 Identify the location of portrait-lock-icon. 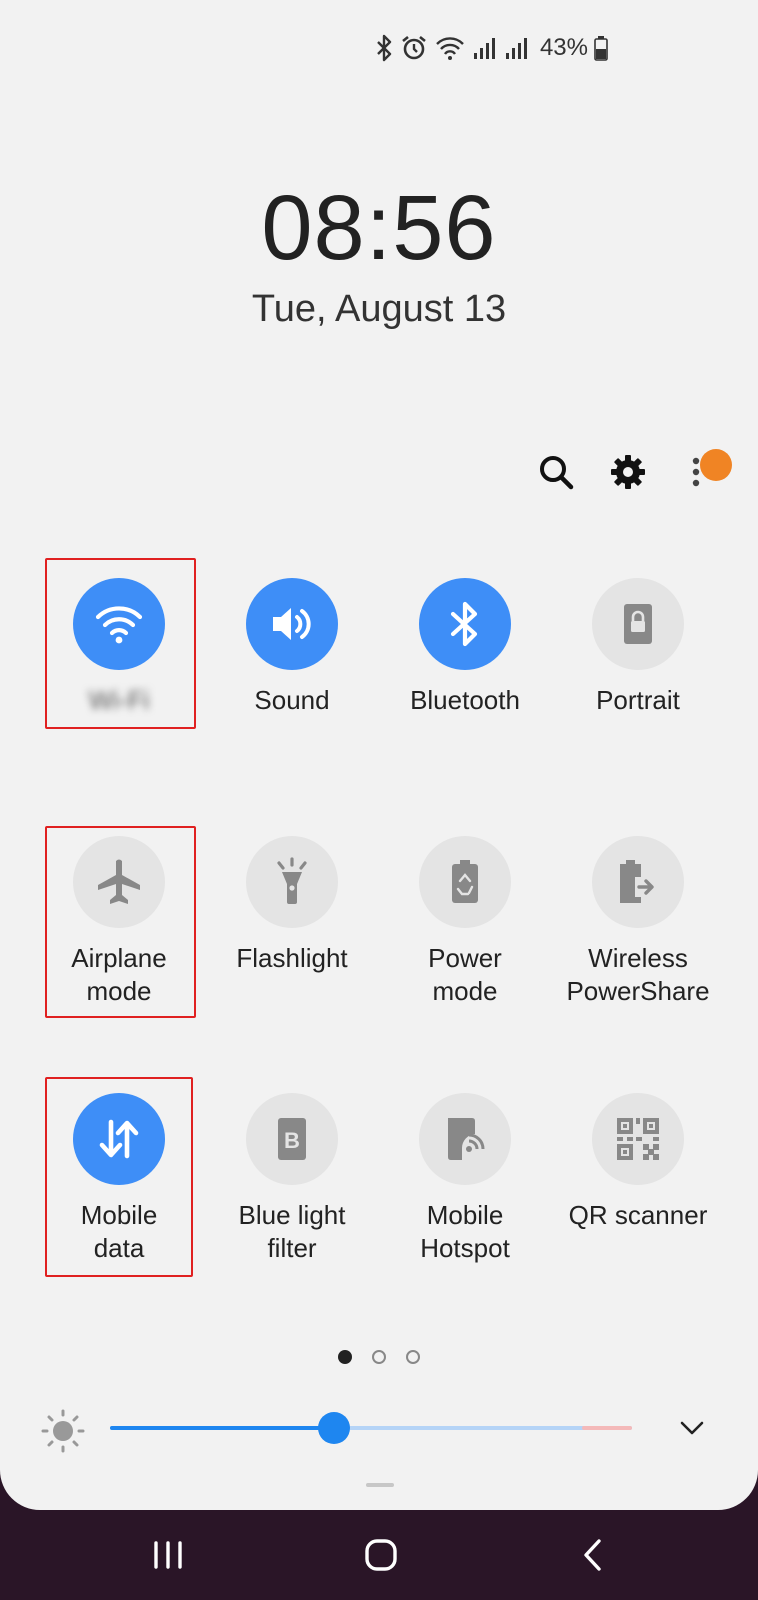
(638, 624).